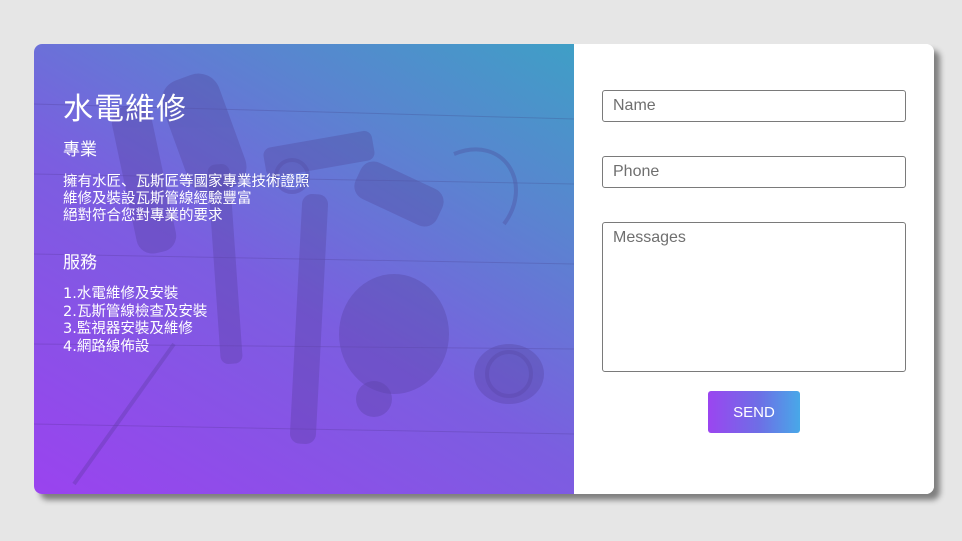 The image size is (962, 541). What do you see at coordinates (80, 263) in the screenshot?
I see `services-heading: 服務` at bounding box center [80, 263].